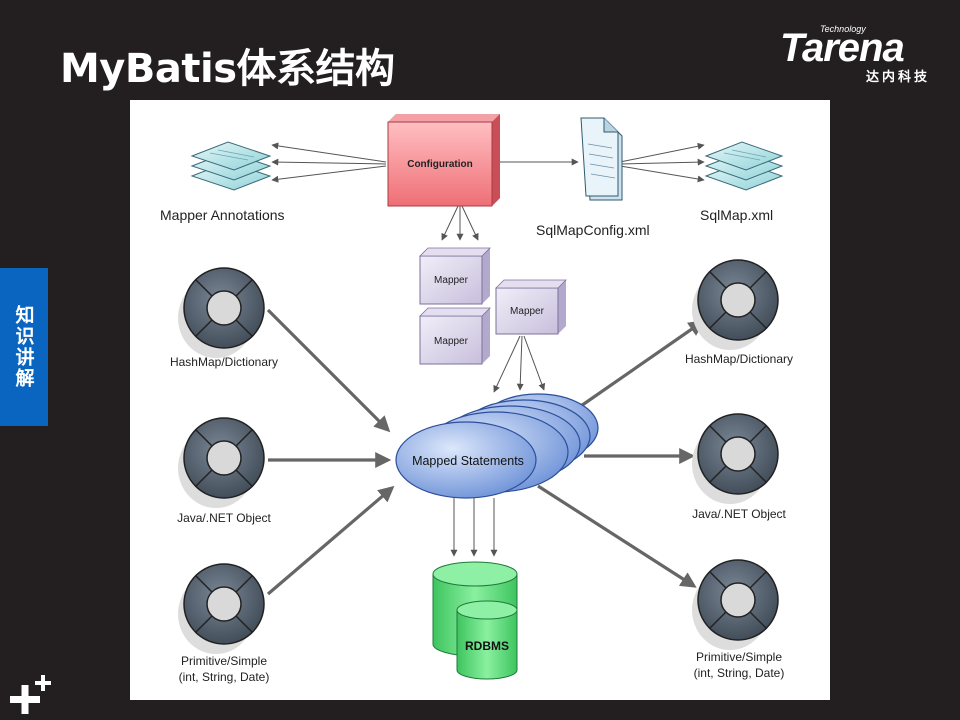 This screenshot has height=720, width=960. I want to click on rdbms-database-icon, so click(475, 620).